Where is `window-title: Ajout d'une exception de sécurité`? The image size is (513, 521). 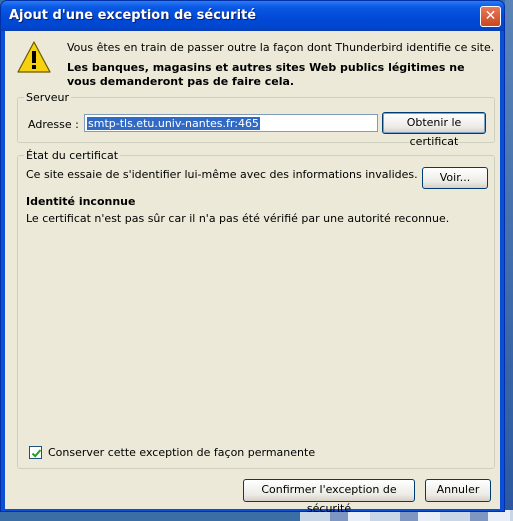 window-title: Ajout d'une exception de sécurité is located at coordinates (133, 15).